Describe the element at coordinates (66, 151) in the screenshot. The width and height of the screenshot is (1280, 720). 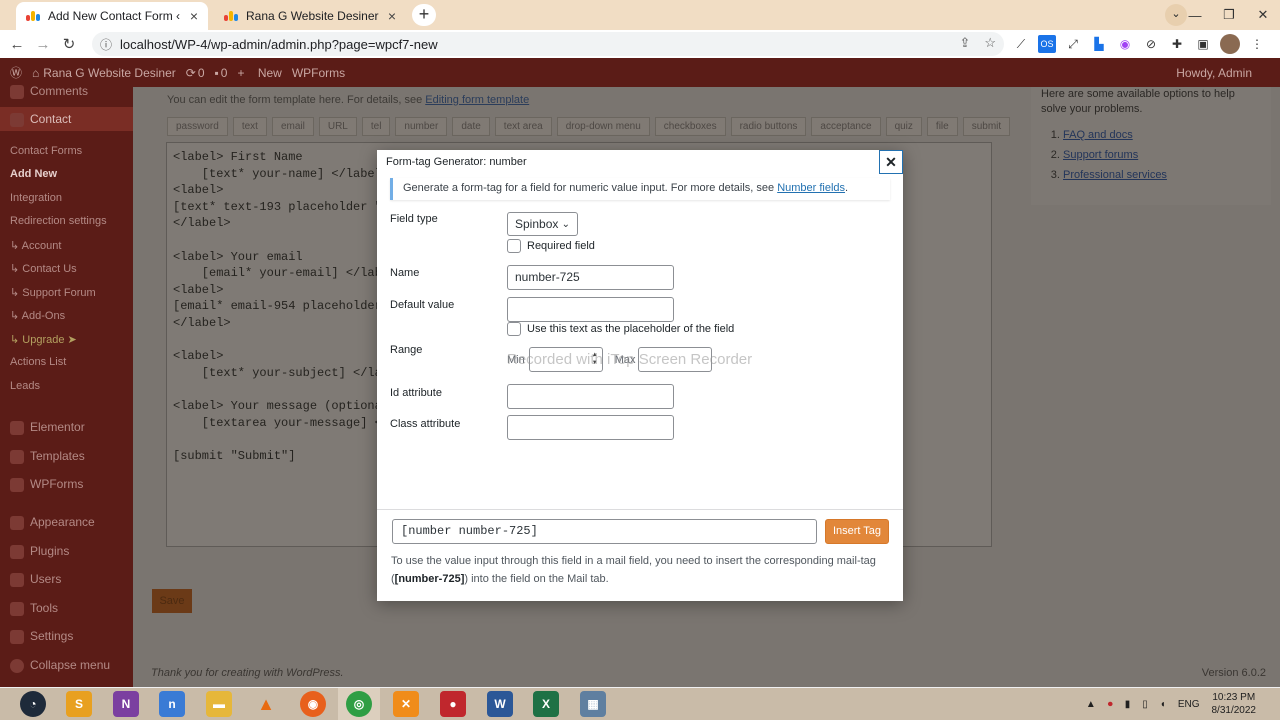
I see `sidebar-item-contact-forms: Contact Forms` at that location.